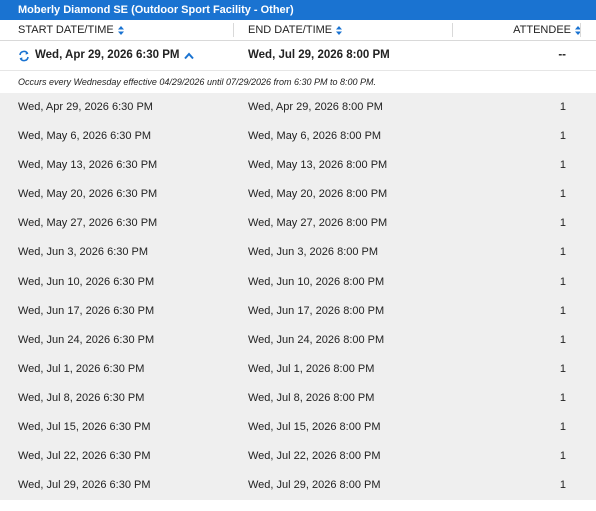  I want to click on occurrence-start: Wed, Jun 10, 2026 6:30 PM, so click(86, 281).